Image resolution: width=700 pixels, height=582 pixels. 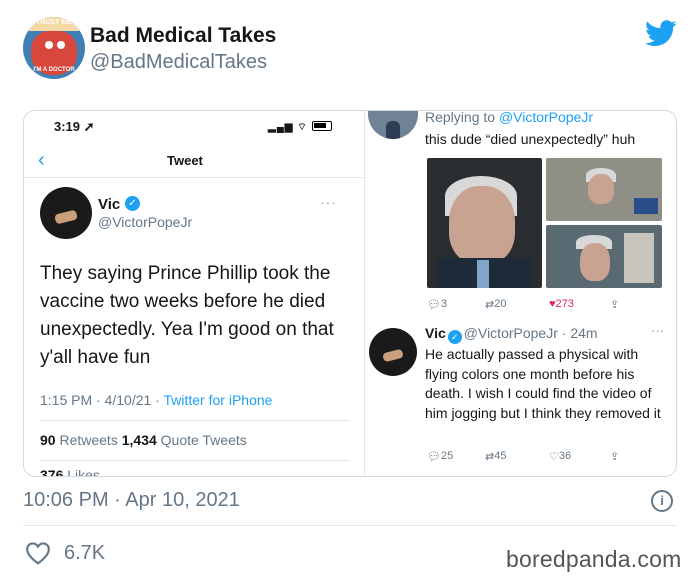 What do you see at coordinates (393, 125) in the screenshot?
I see `reply-avatar` at bounding box center [393, 125].